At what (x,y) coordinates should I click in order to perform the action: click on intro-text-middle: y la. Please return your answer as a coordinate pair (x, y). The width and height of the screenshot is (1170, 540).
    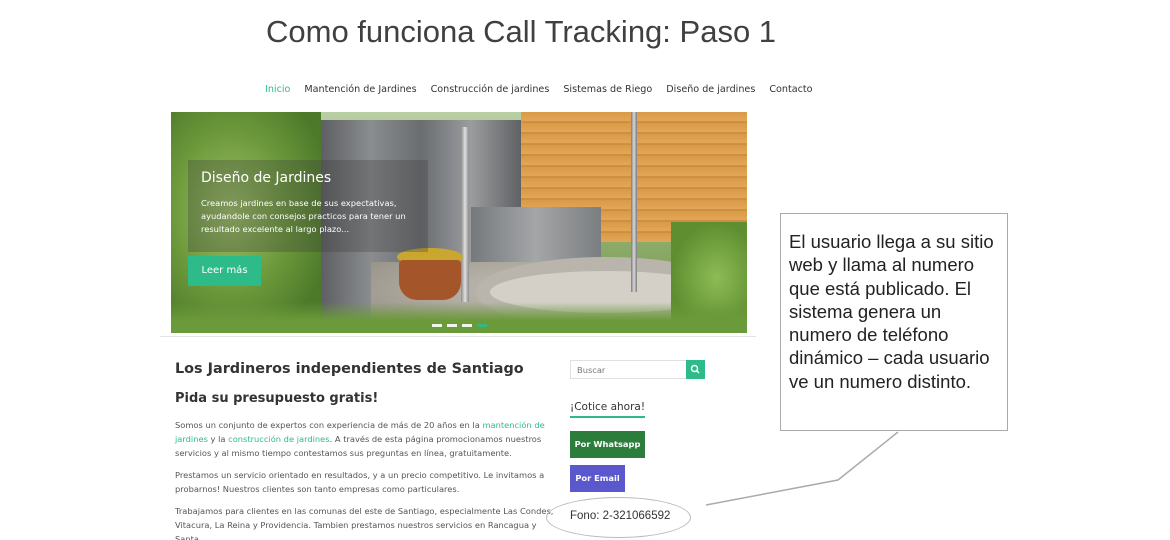
    Looking at the image, I should click on (218, 439).